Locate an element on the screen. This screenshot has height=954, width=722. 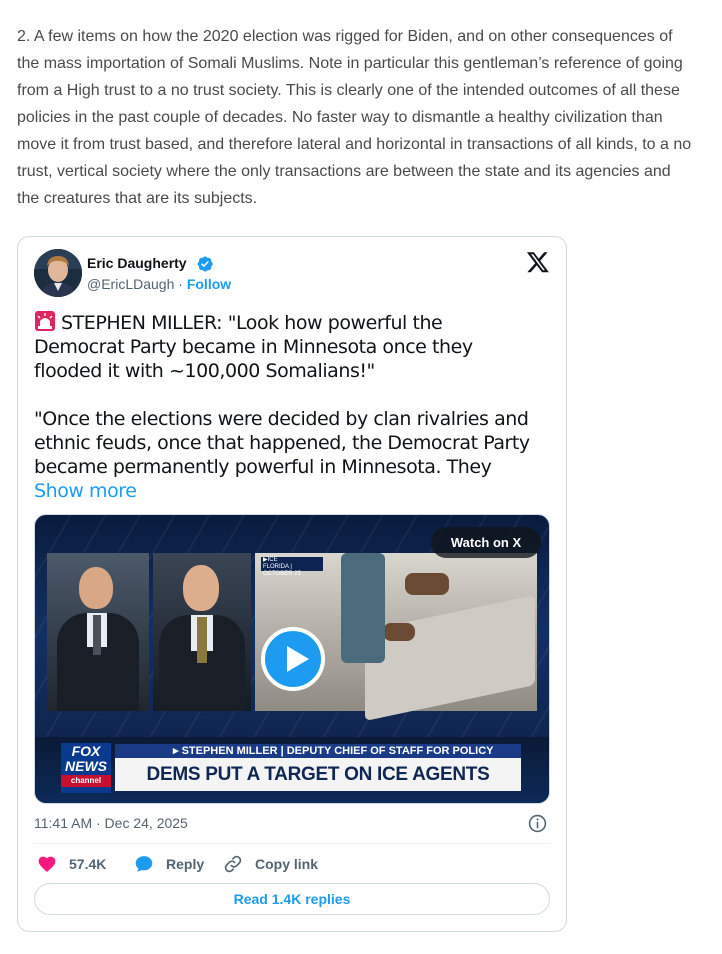
reply-label: Reply is located at coordinates (185, 864).